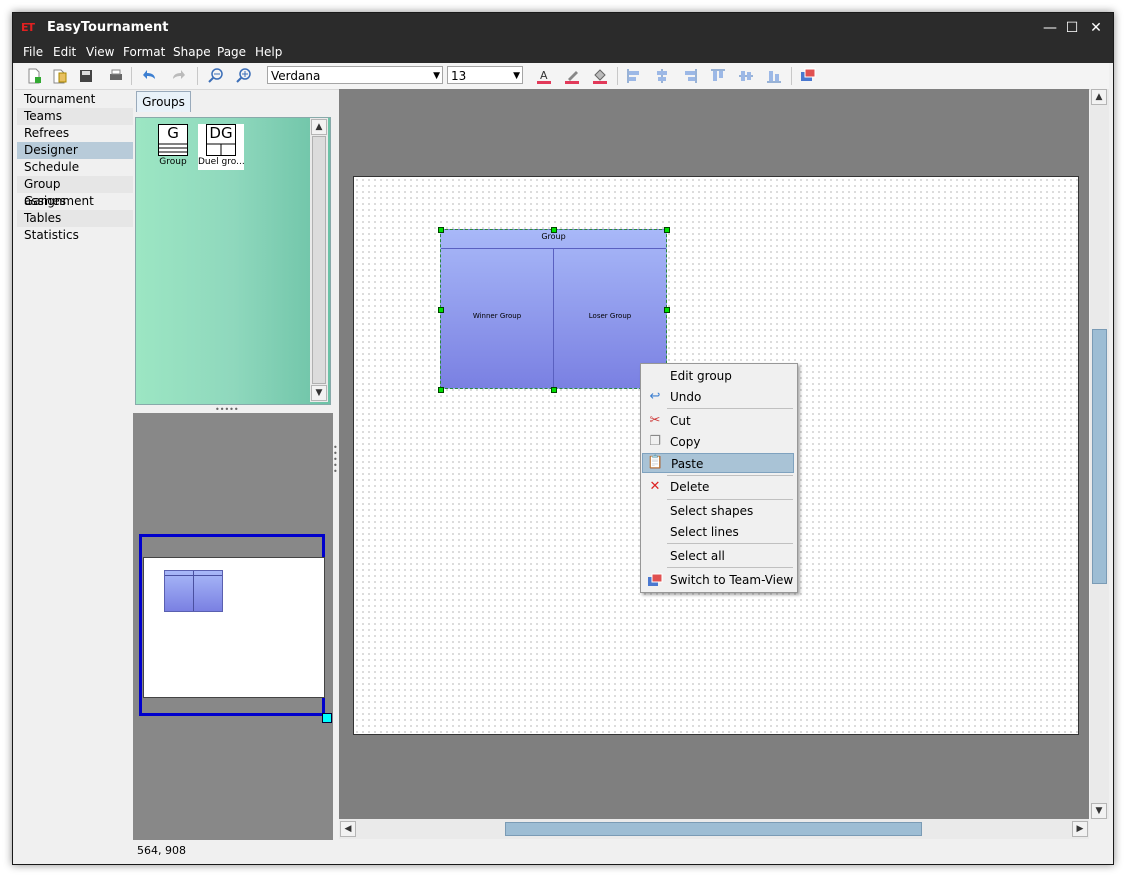 Image resolution: width=1132 pixels, height=884 pixels. Describe the element at coordinates (655, 486) in the screenshot. I see `delete-x-icon: ✕` at that location.